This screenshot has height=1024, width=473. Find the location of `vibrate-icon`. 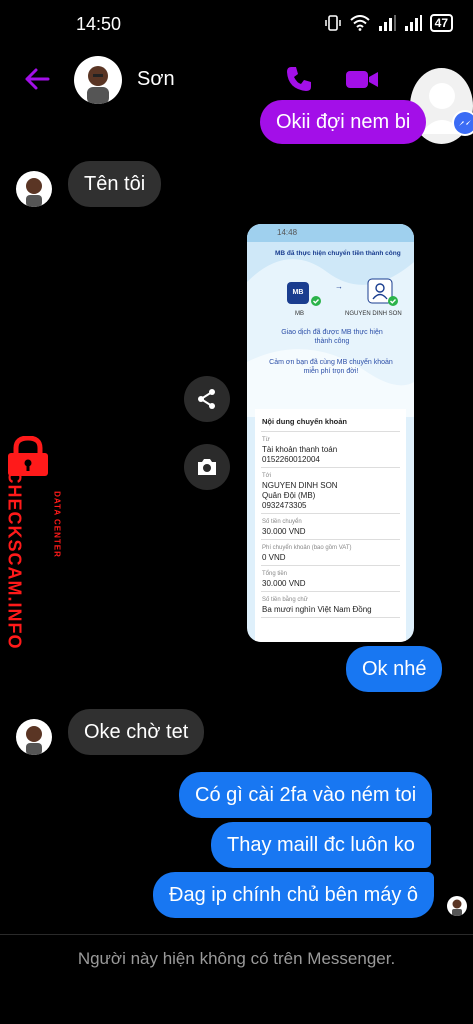

vibrate-icon is located at coordinates (332, 23).